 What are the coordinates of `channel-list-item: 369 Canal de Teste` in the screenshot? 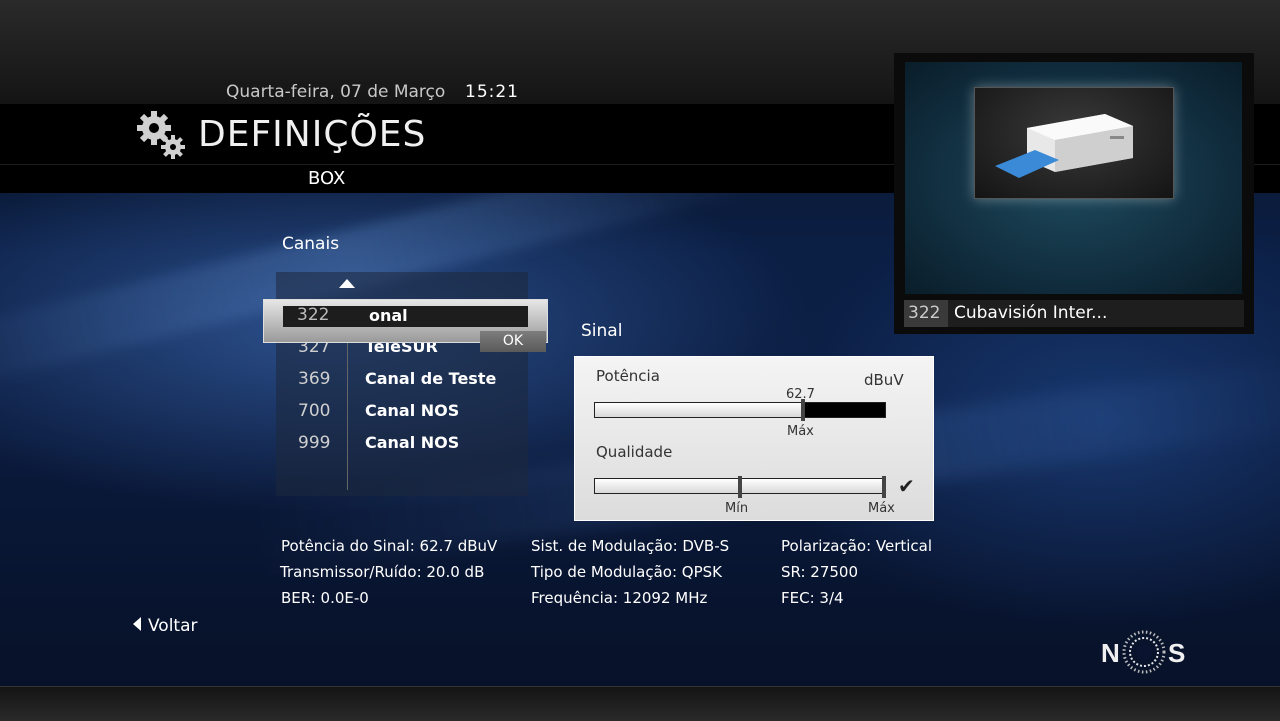 It's located at (402, 380).